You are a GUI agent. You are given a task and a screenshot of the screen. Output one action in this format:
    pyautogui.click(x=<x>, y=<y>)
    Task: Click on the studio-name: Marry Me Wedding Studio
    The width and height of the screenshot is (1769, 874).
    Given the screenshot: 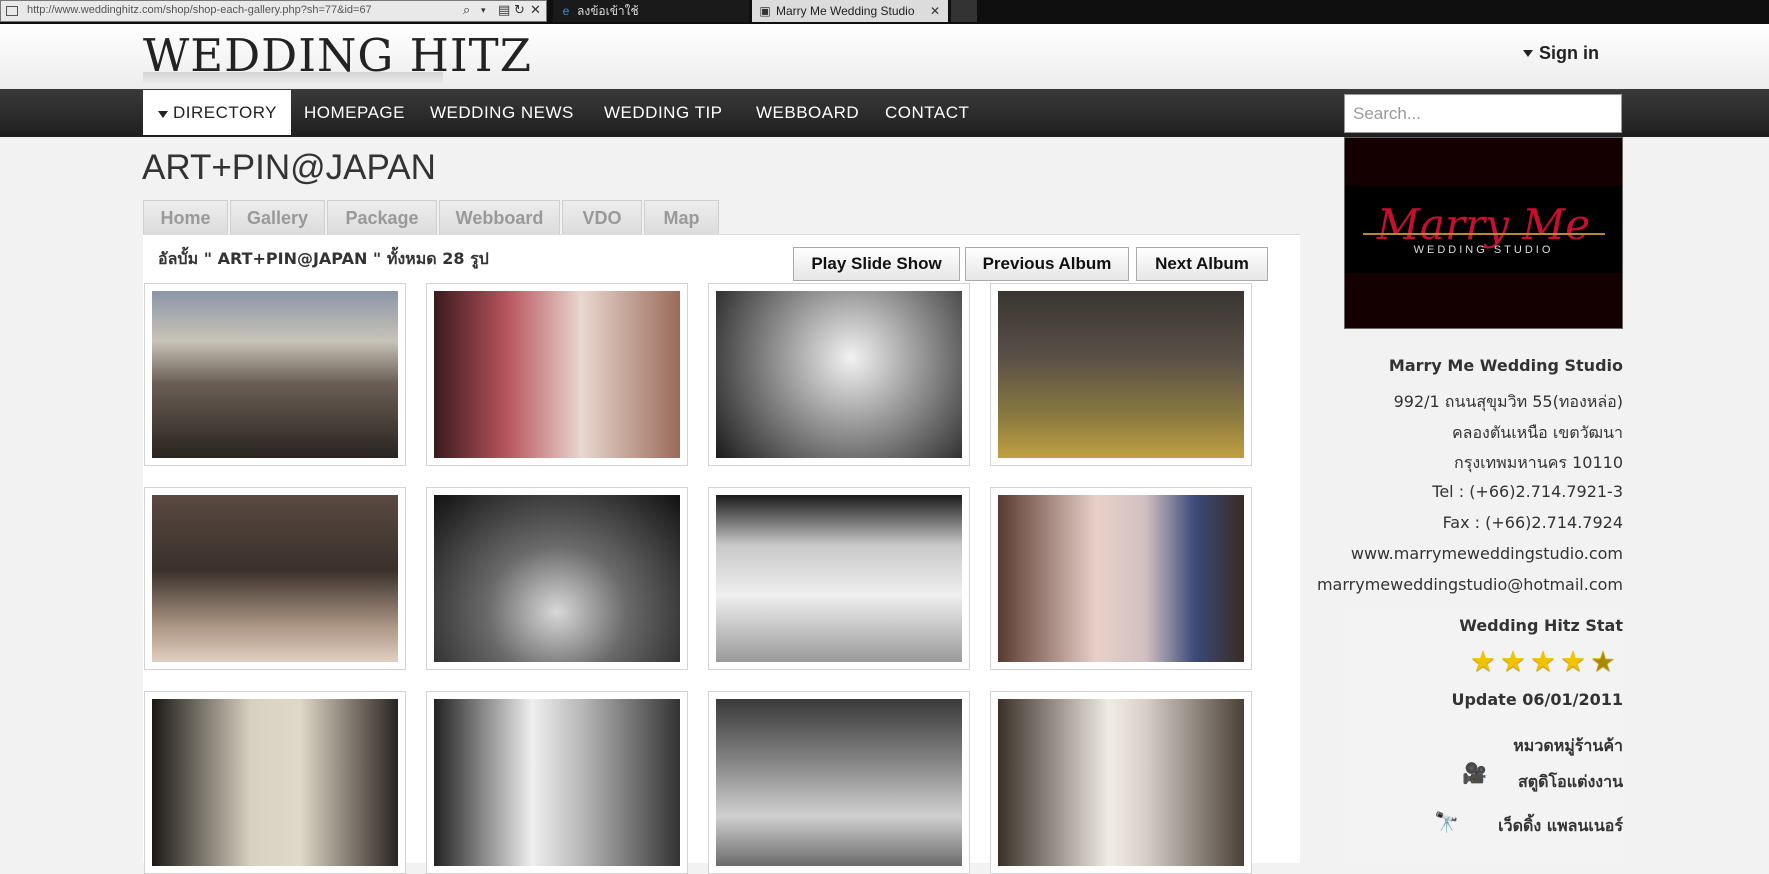 What is the action you would take?
    pyautogui.click(x=1505, y=365)
    